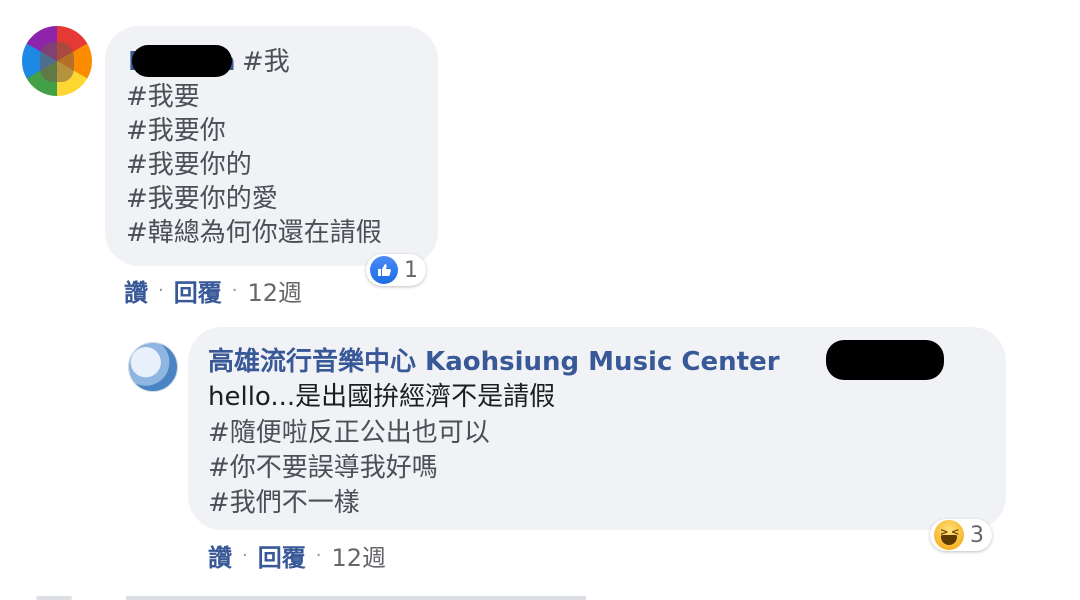 The height and width of the screenshot is (600, 1080). I want to click on commenter-avatar, so click(57, 61).